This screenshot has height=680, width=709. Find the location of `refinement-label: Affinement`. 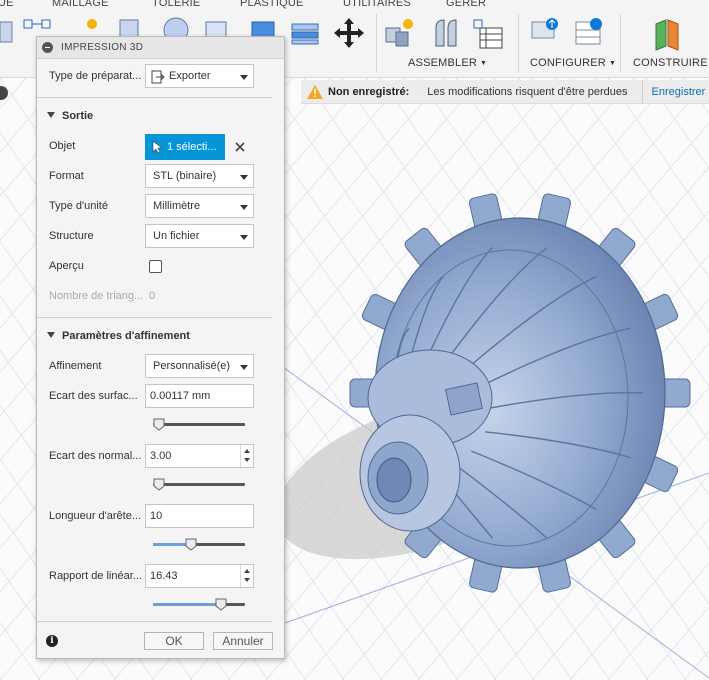

refinement-label: Affinement is located at coordinates (75, 366).